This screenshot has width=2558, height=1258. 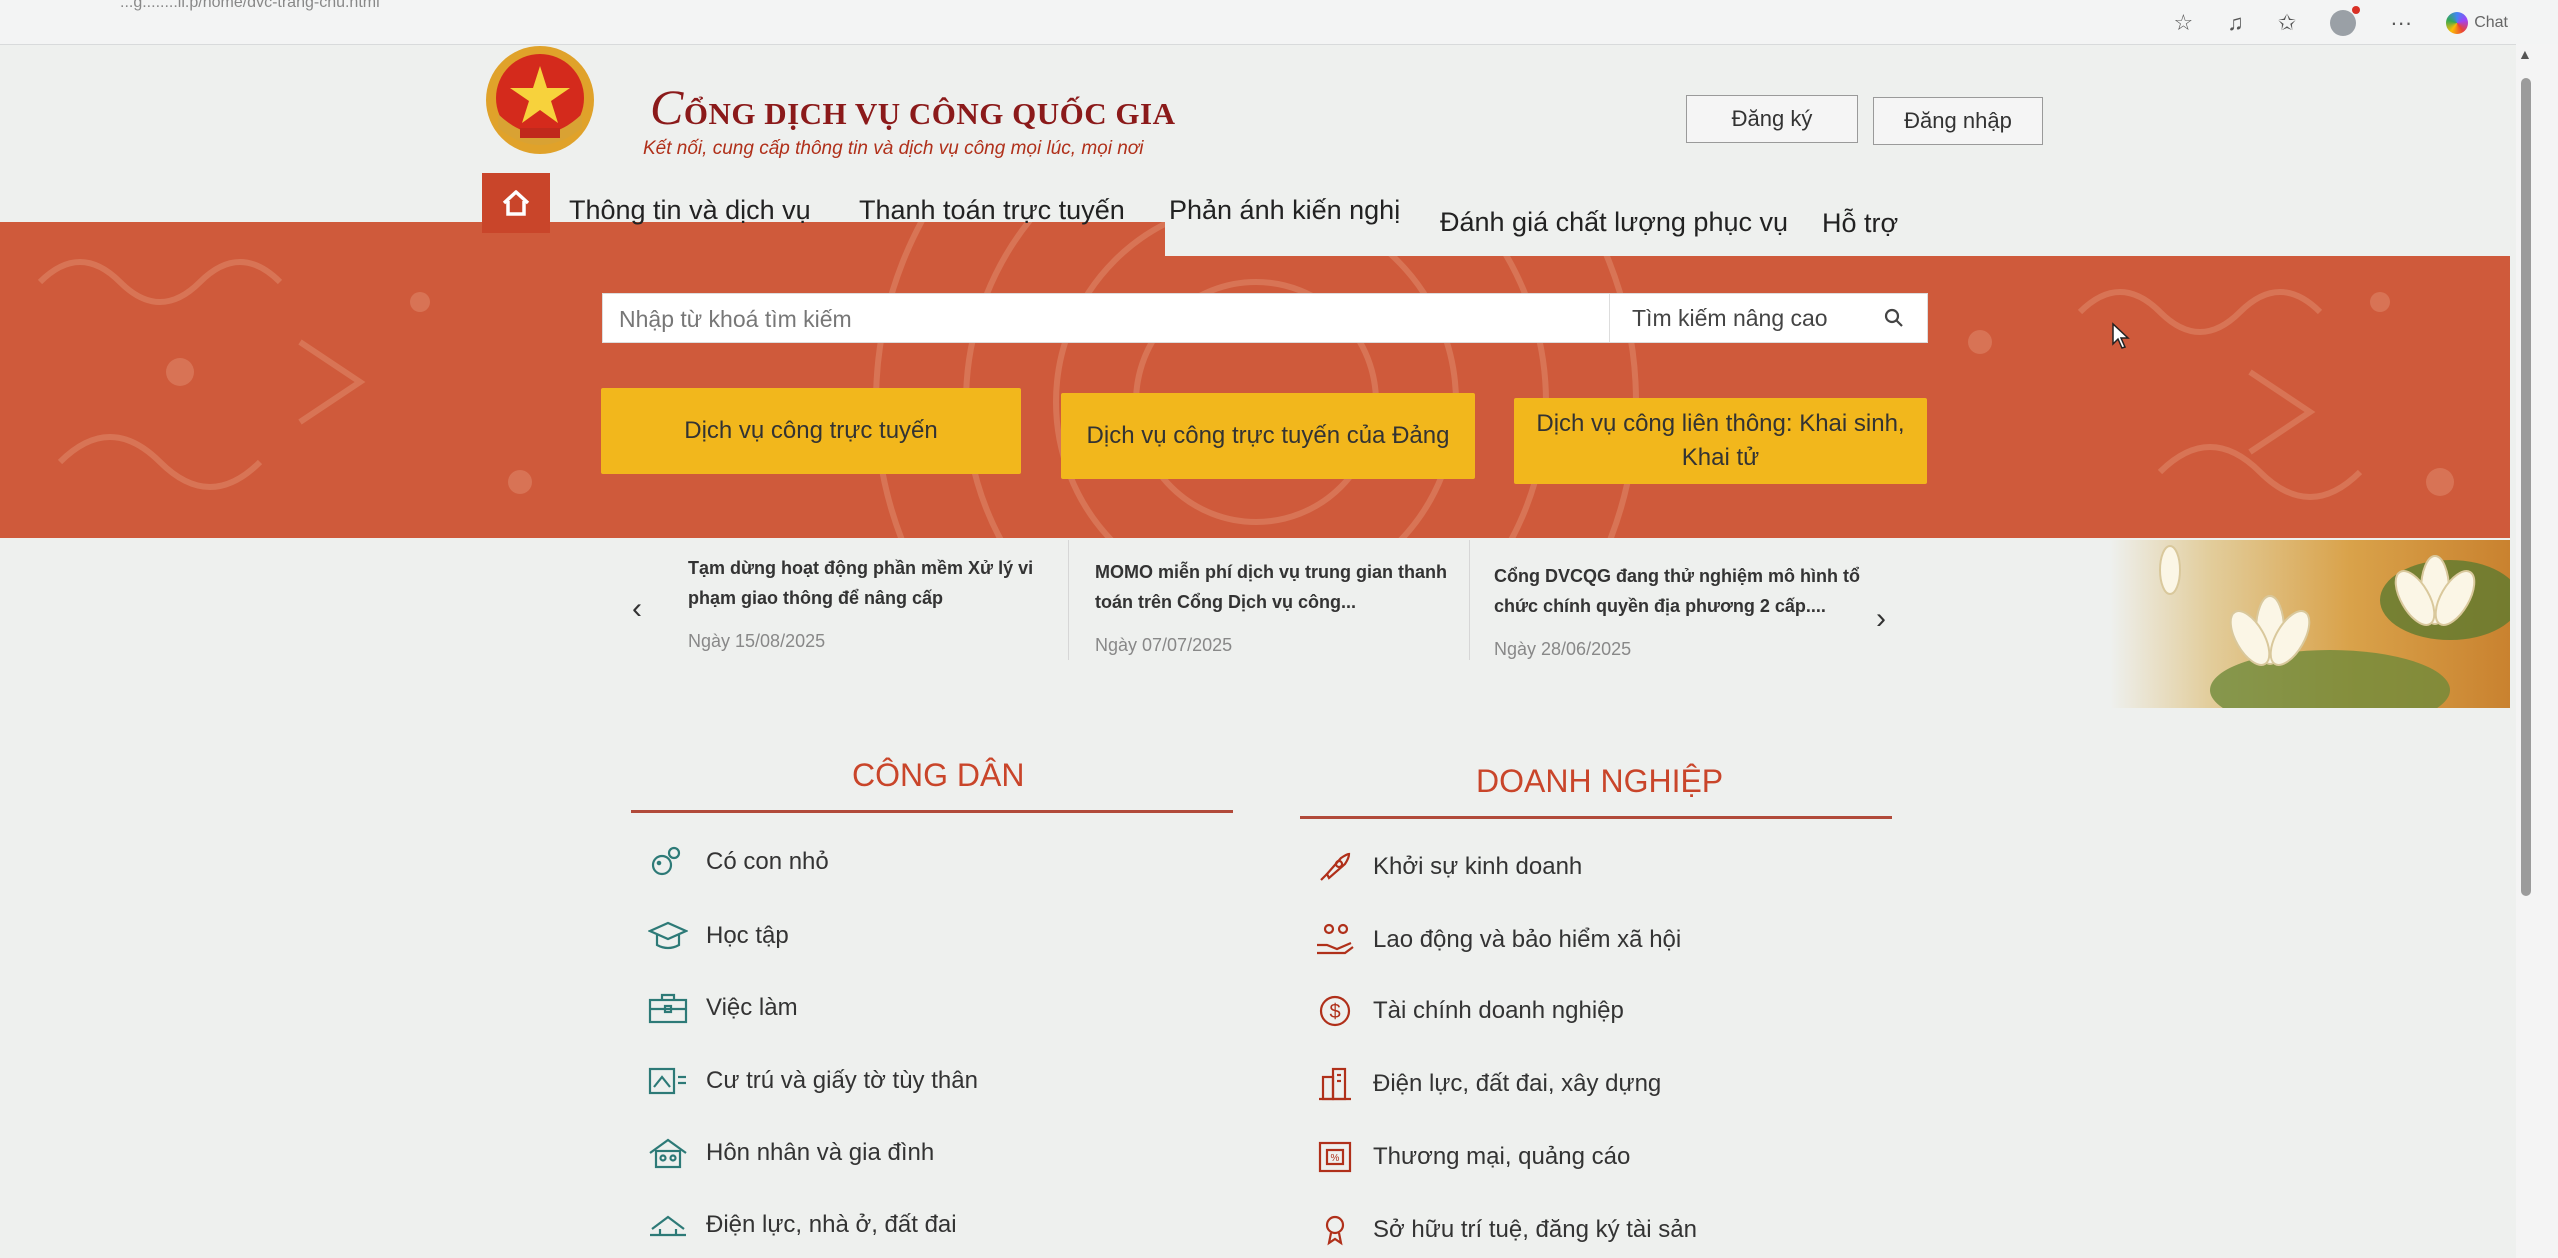 I want to click on dollar-icon: $, so click(x=1335, y=1011).